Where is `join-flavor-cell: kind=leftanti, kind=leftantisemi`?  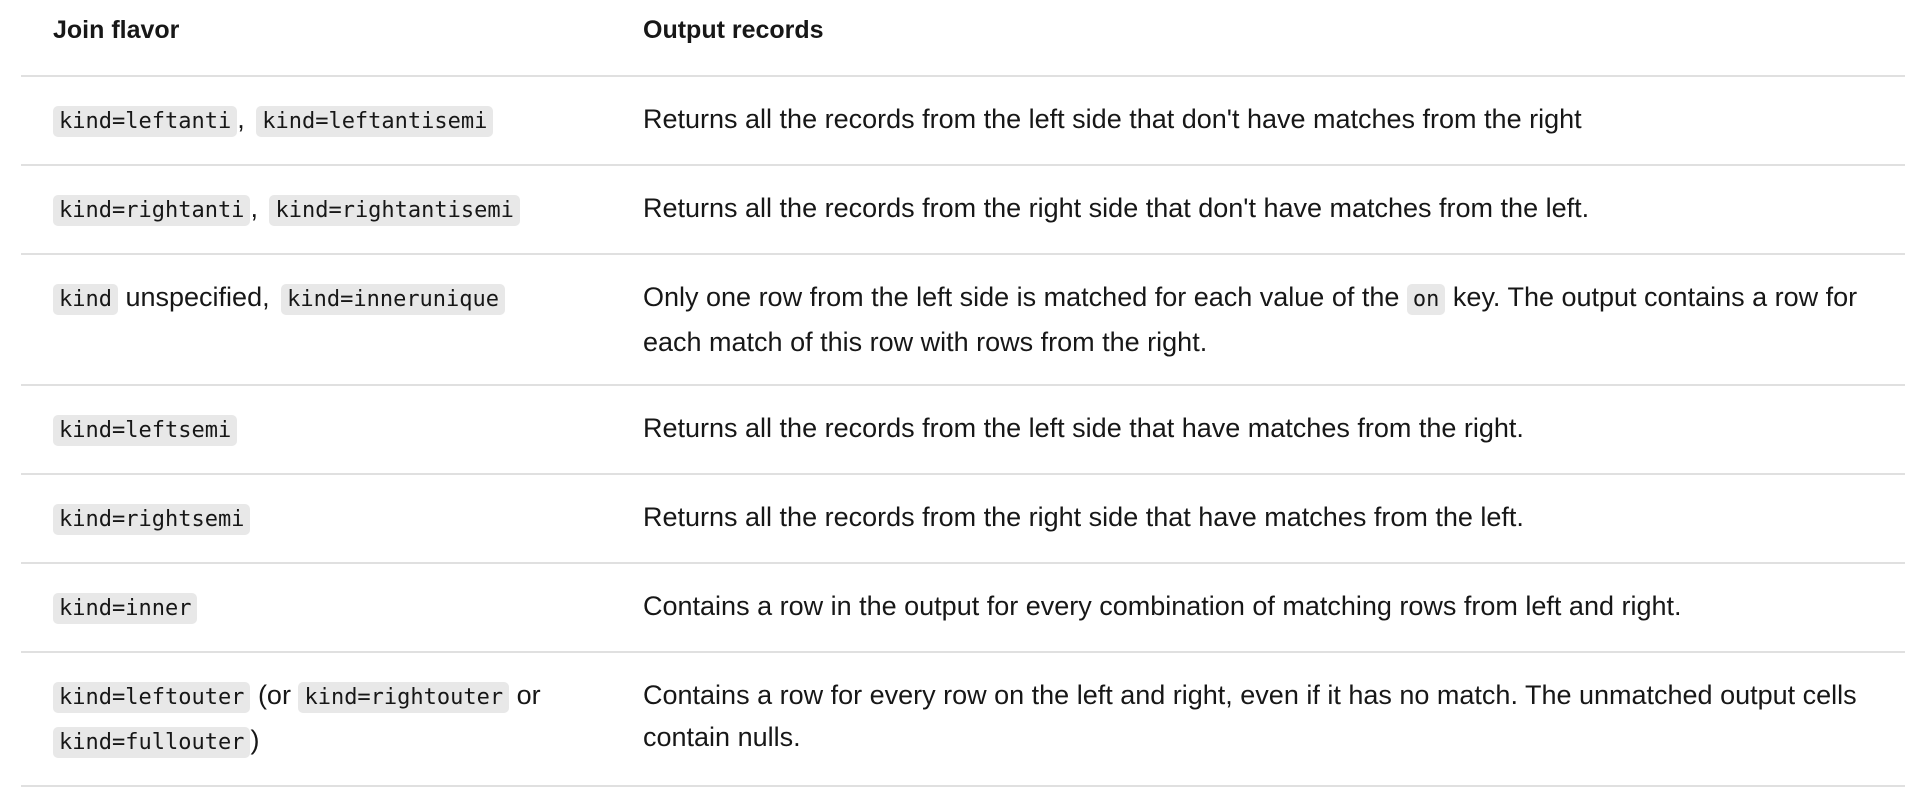 join-flavor-cell: kind=leftanti, kind=leftantisemi is located at coordinates (316, 121).